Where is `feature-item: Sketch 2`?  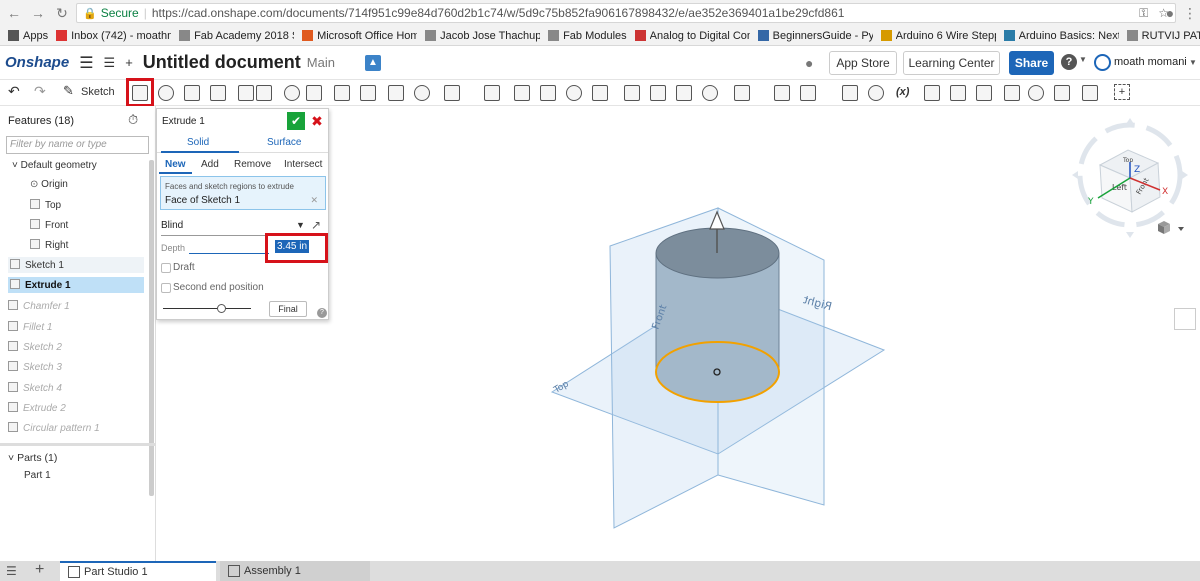
feature-item: Sketch 2 is located at coordinates (35, 347).